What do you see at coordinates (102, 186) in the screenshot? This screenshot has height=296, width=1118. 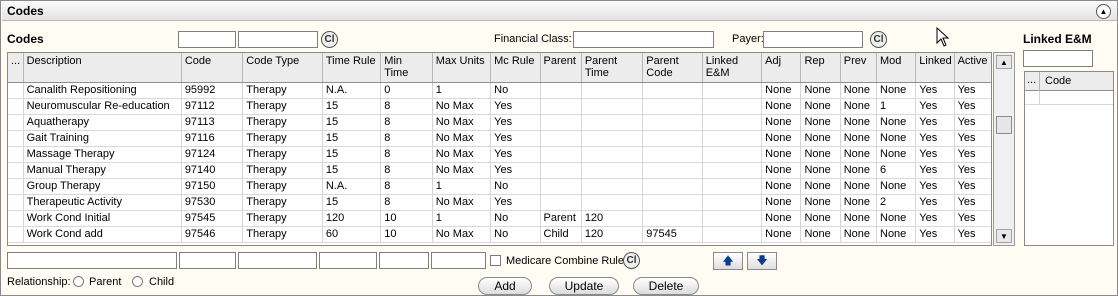 I see `table-cell: Group Therapy` at bounding box center [102, 186].